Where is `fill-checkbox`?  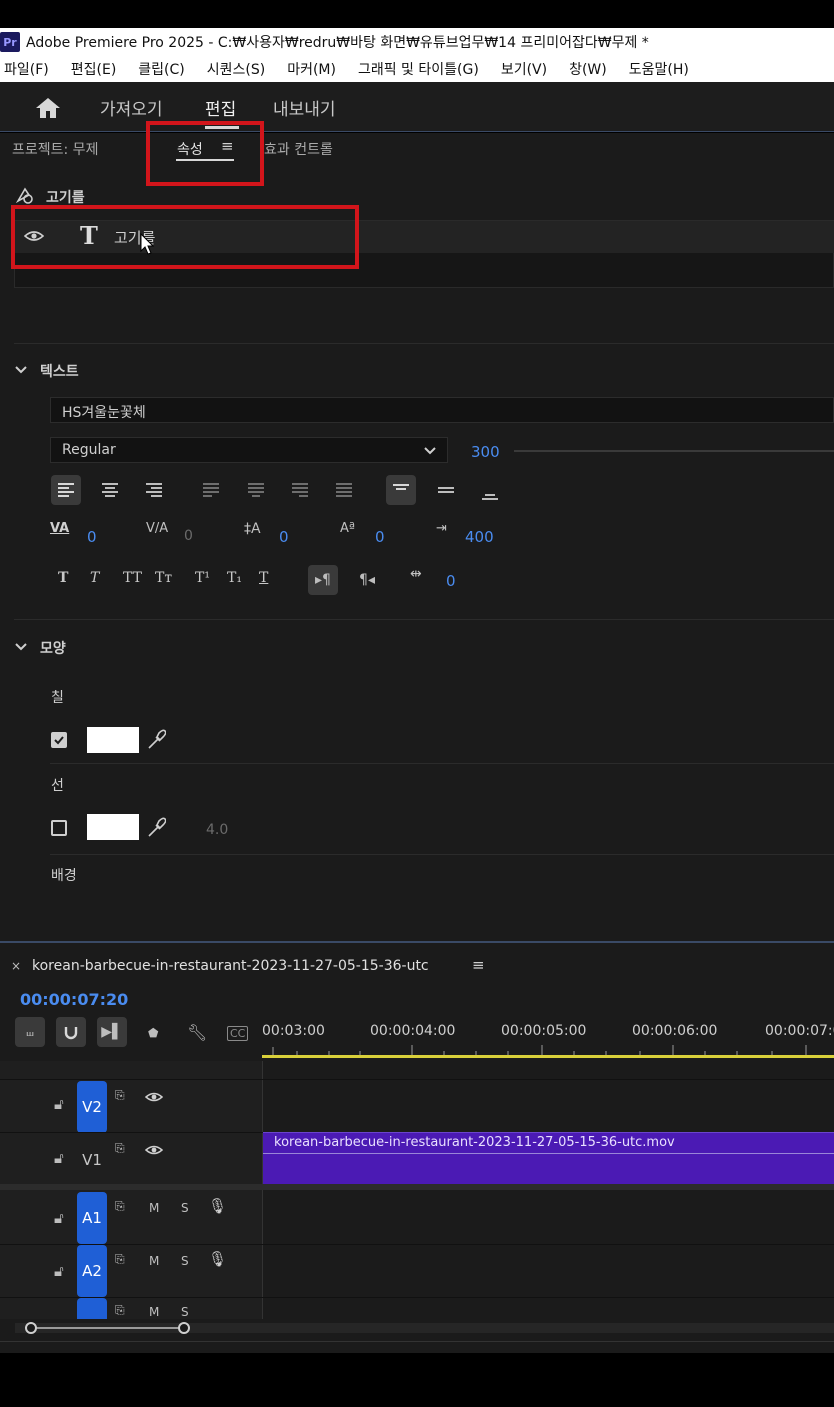
fill-checkbox is located at coordinates (59, 740).